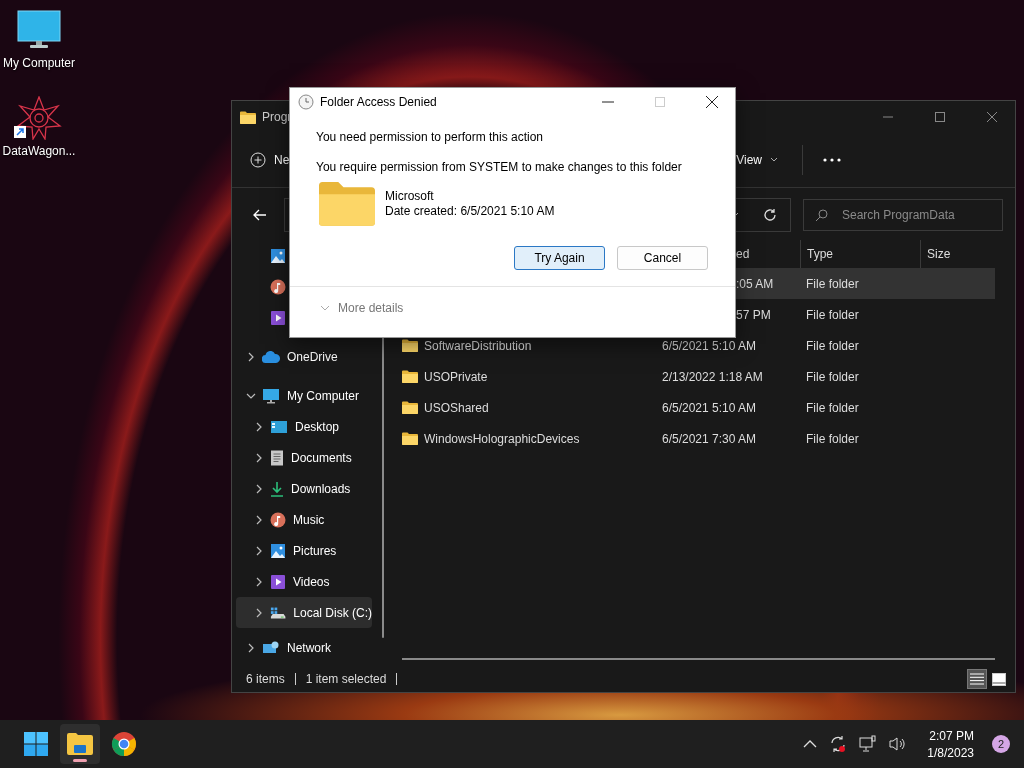  I want to click on date-cell-text: 57 PM, so click(753, 314).